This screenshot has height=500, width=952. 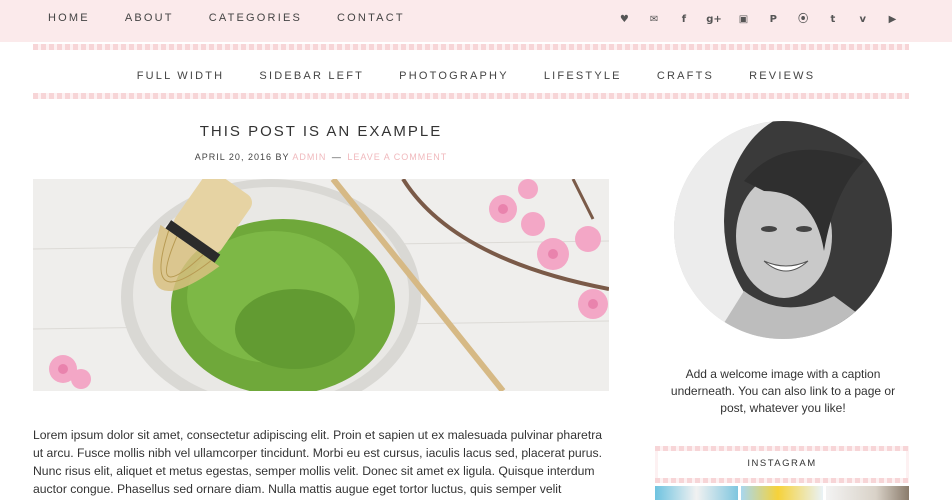 What do you see at coordinates (69, 18) in the screenshot?
I see `nav-home: HOME` at bounding box center [69, 18].